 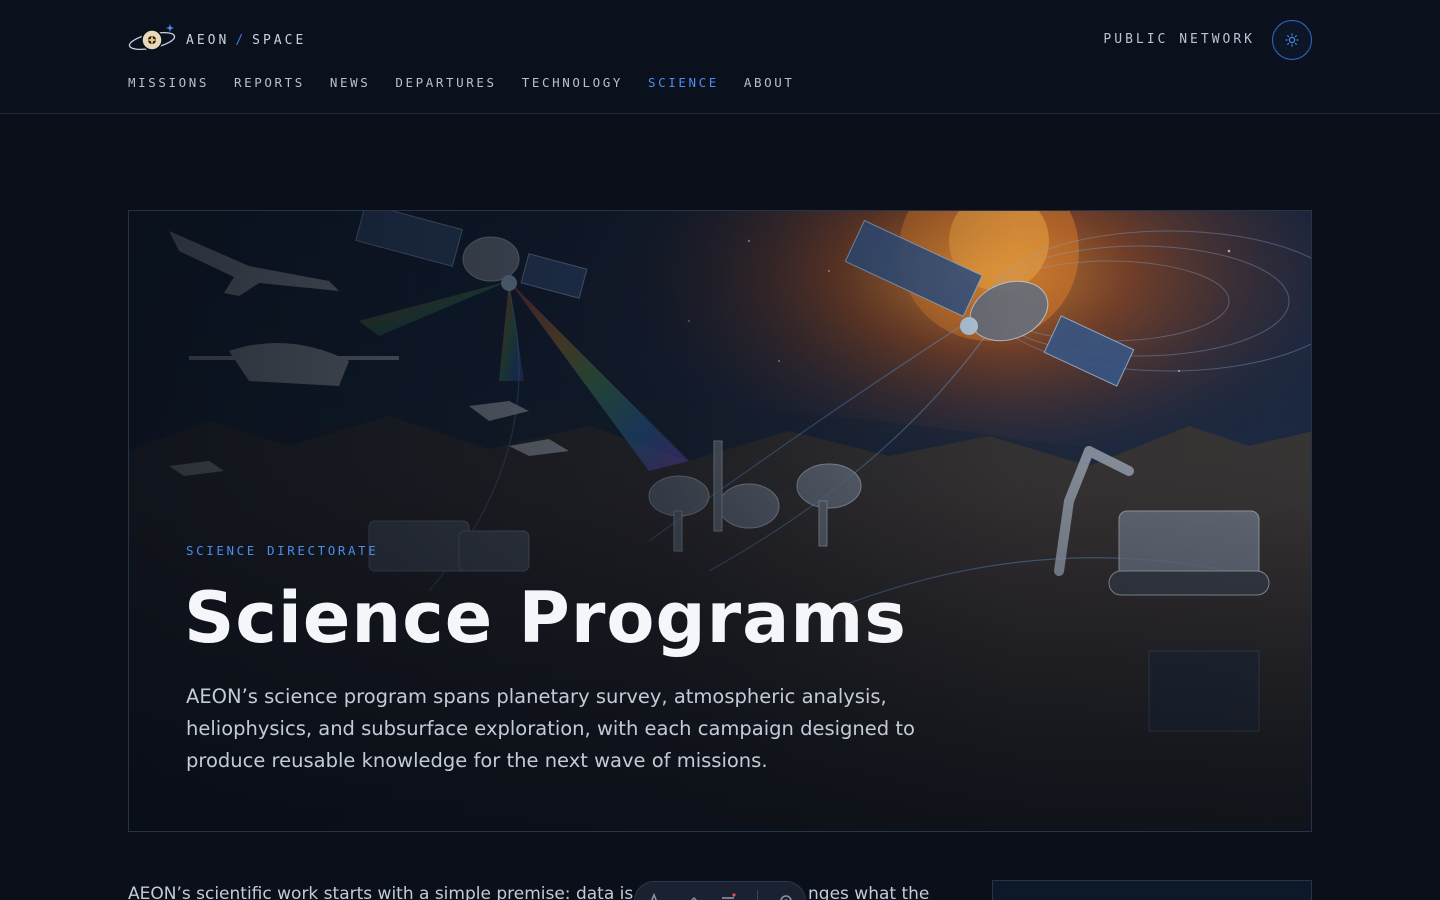 I want to click on nav-item-reports: REPORTS, so click(x=269, y=82).